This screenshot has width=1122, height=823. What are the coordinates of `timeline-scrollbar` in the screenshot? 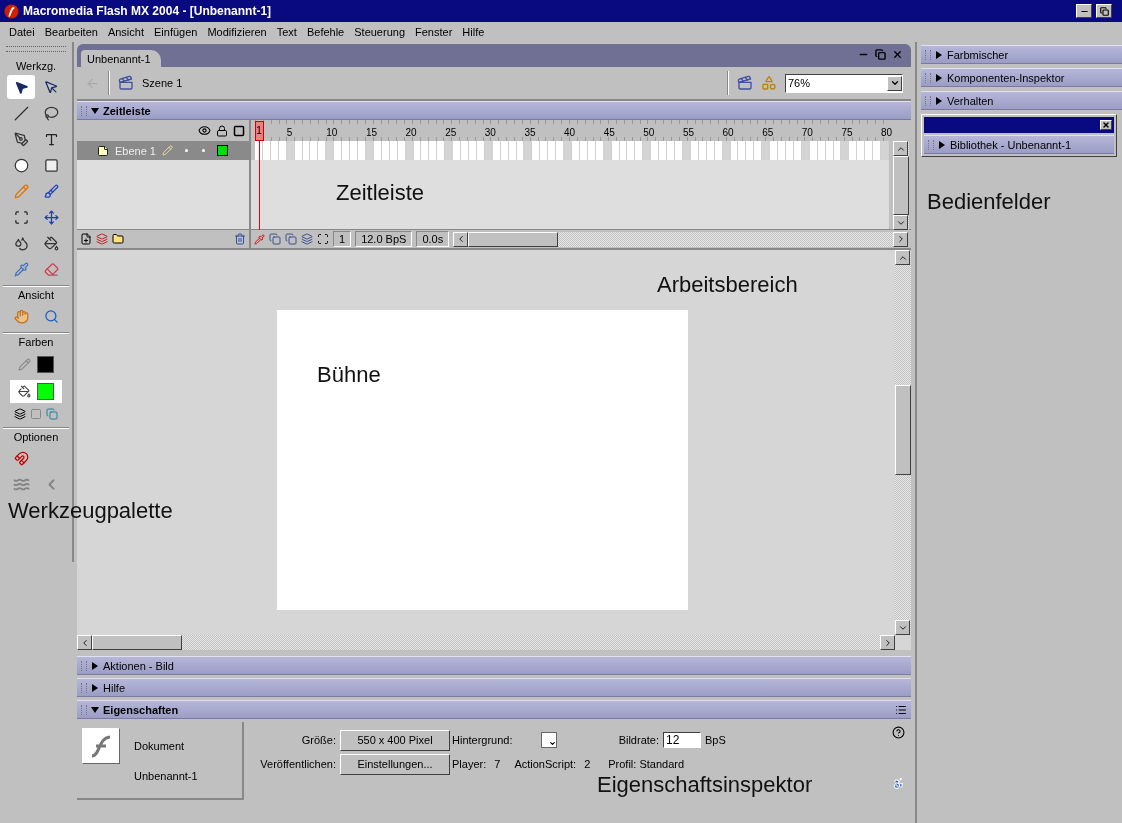 It's located at (680, 239).